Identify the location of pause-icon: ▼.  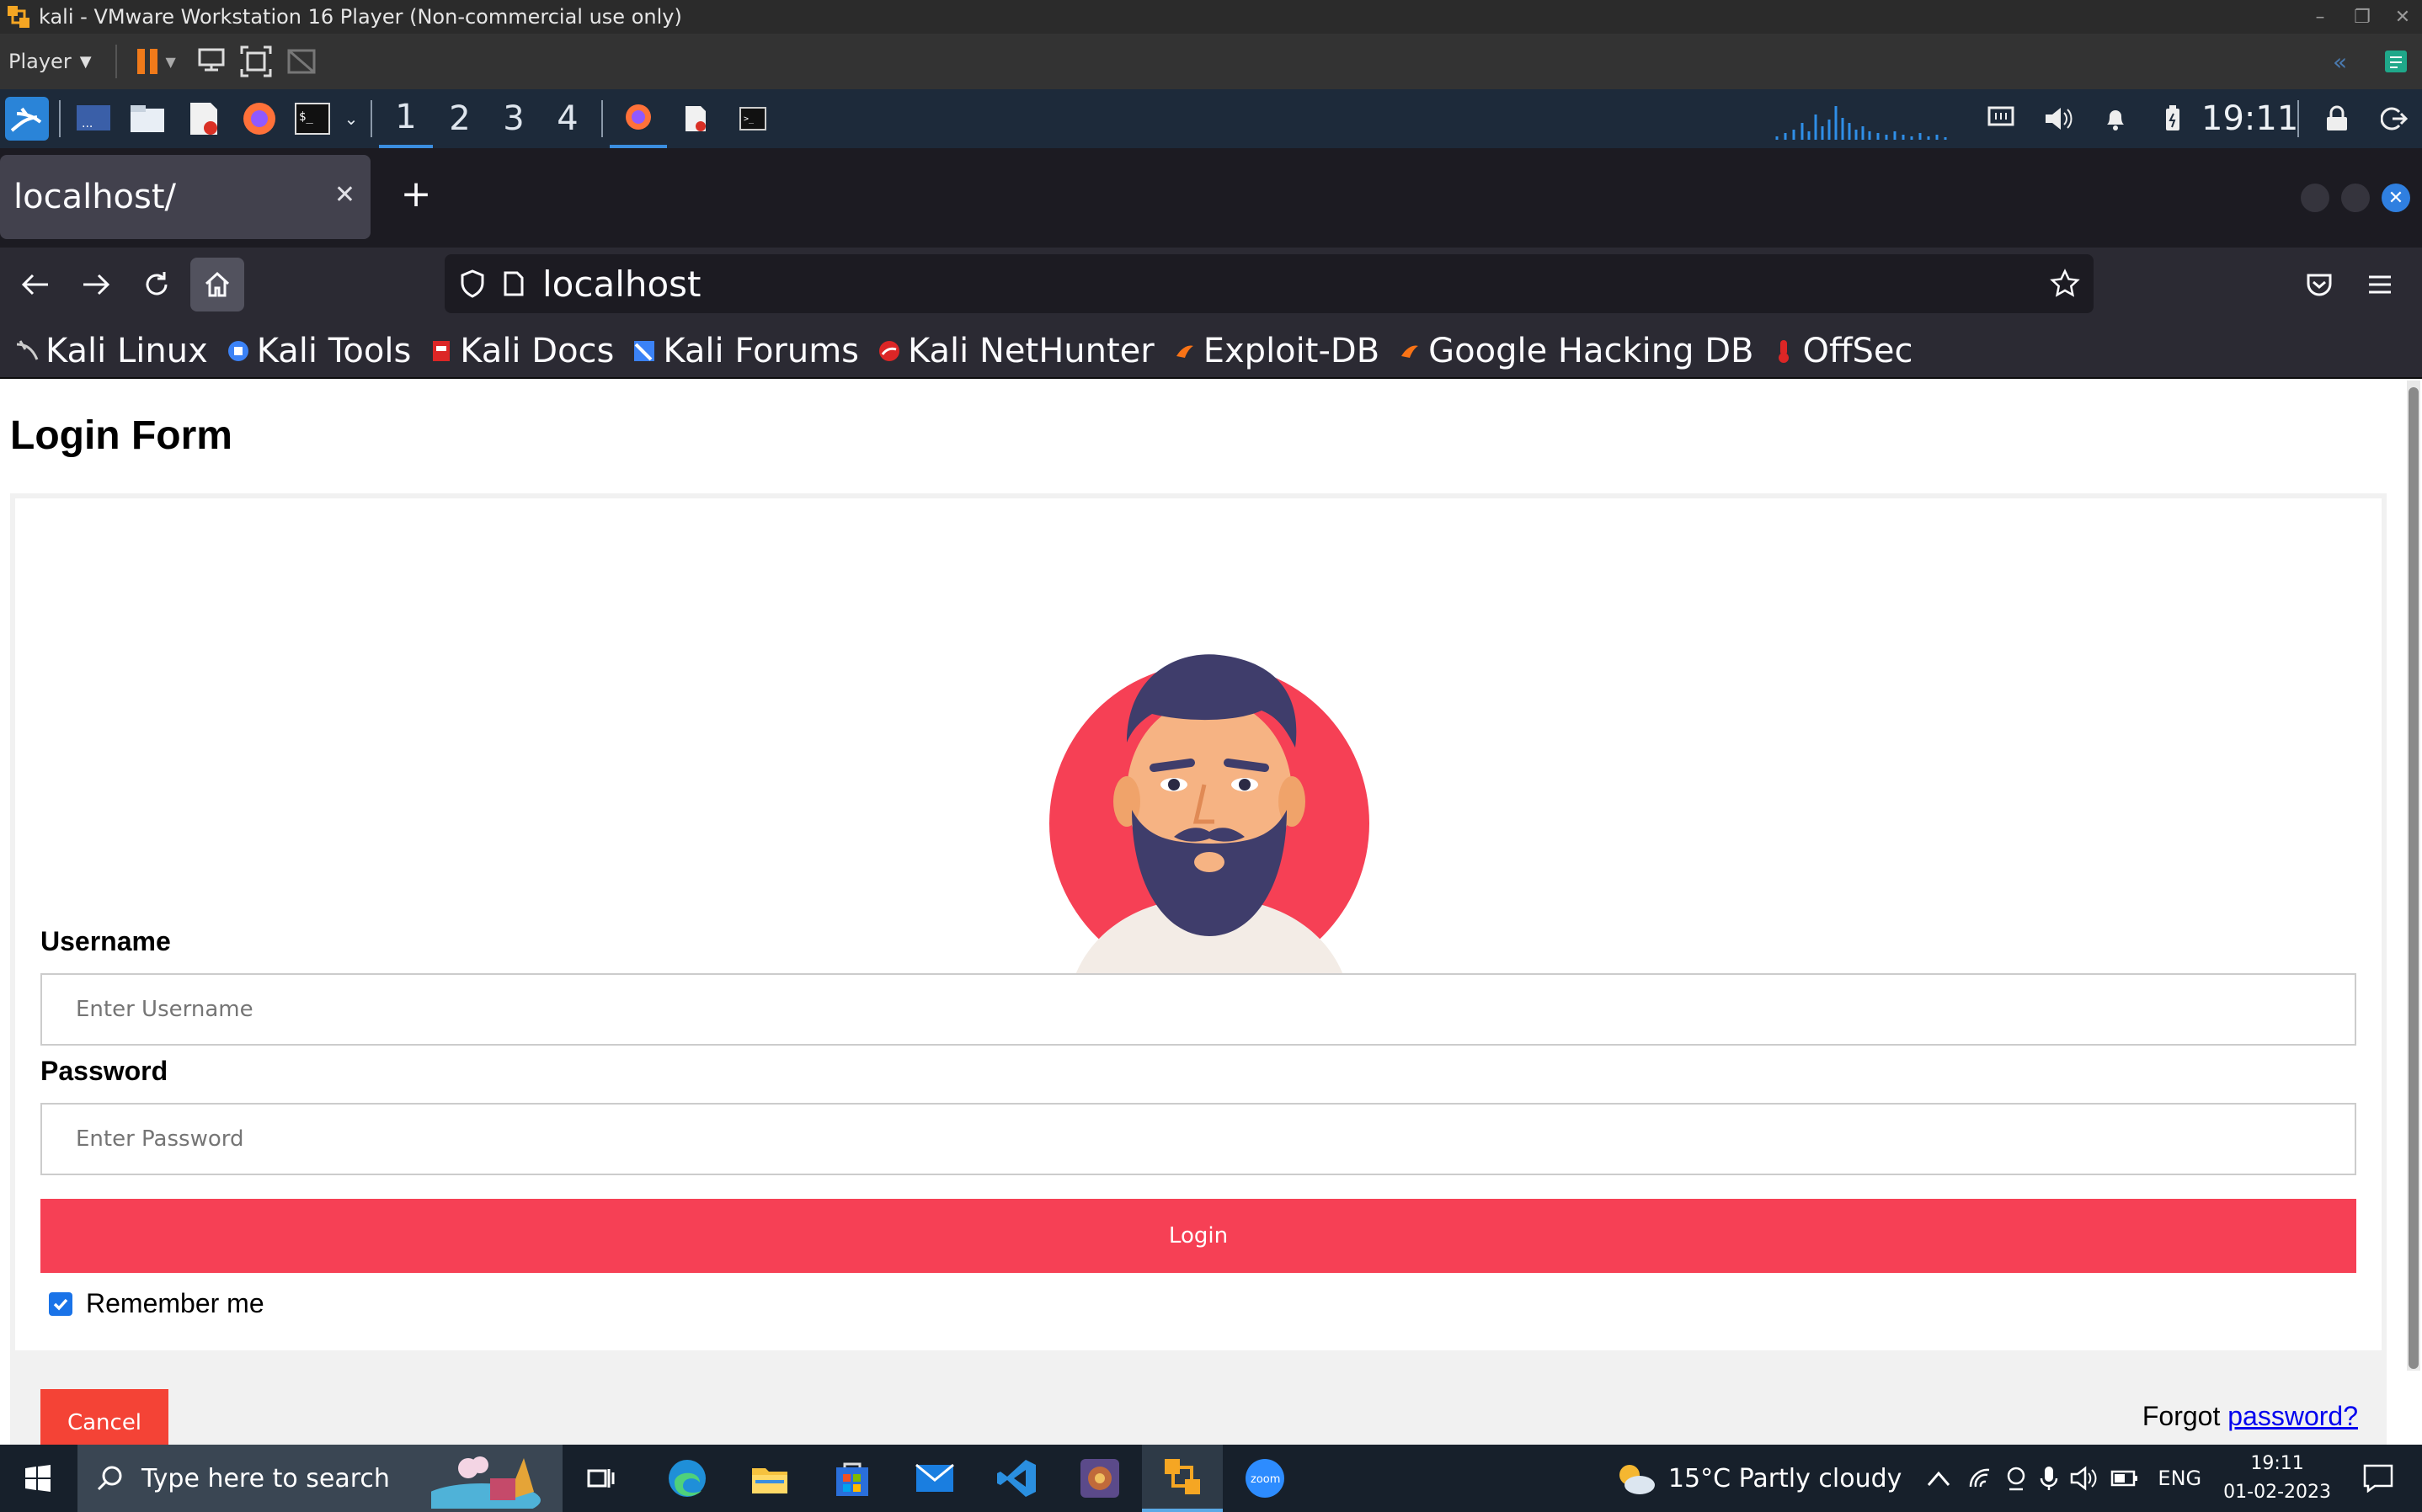
(156, 62).